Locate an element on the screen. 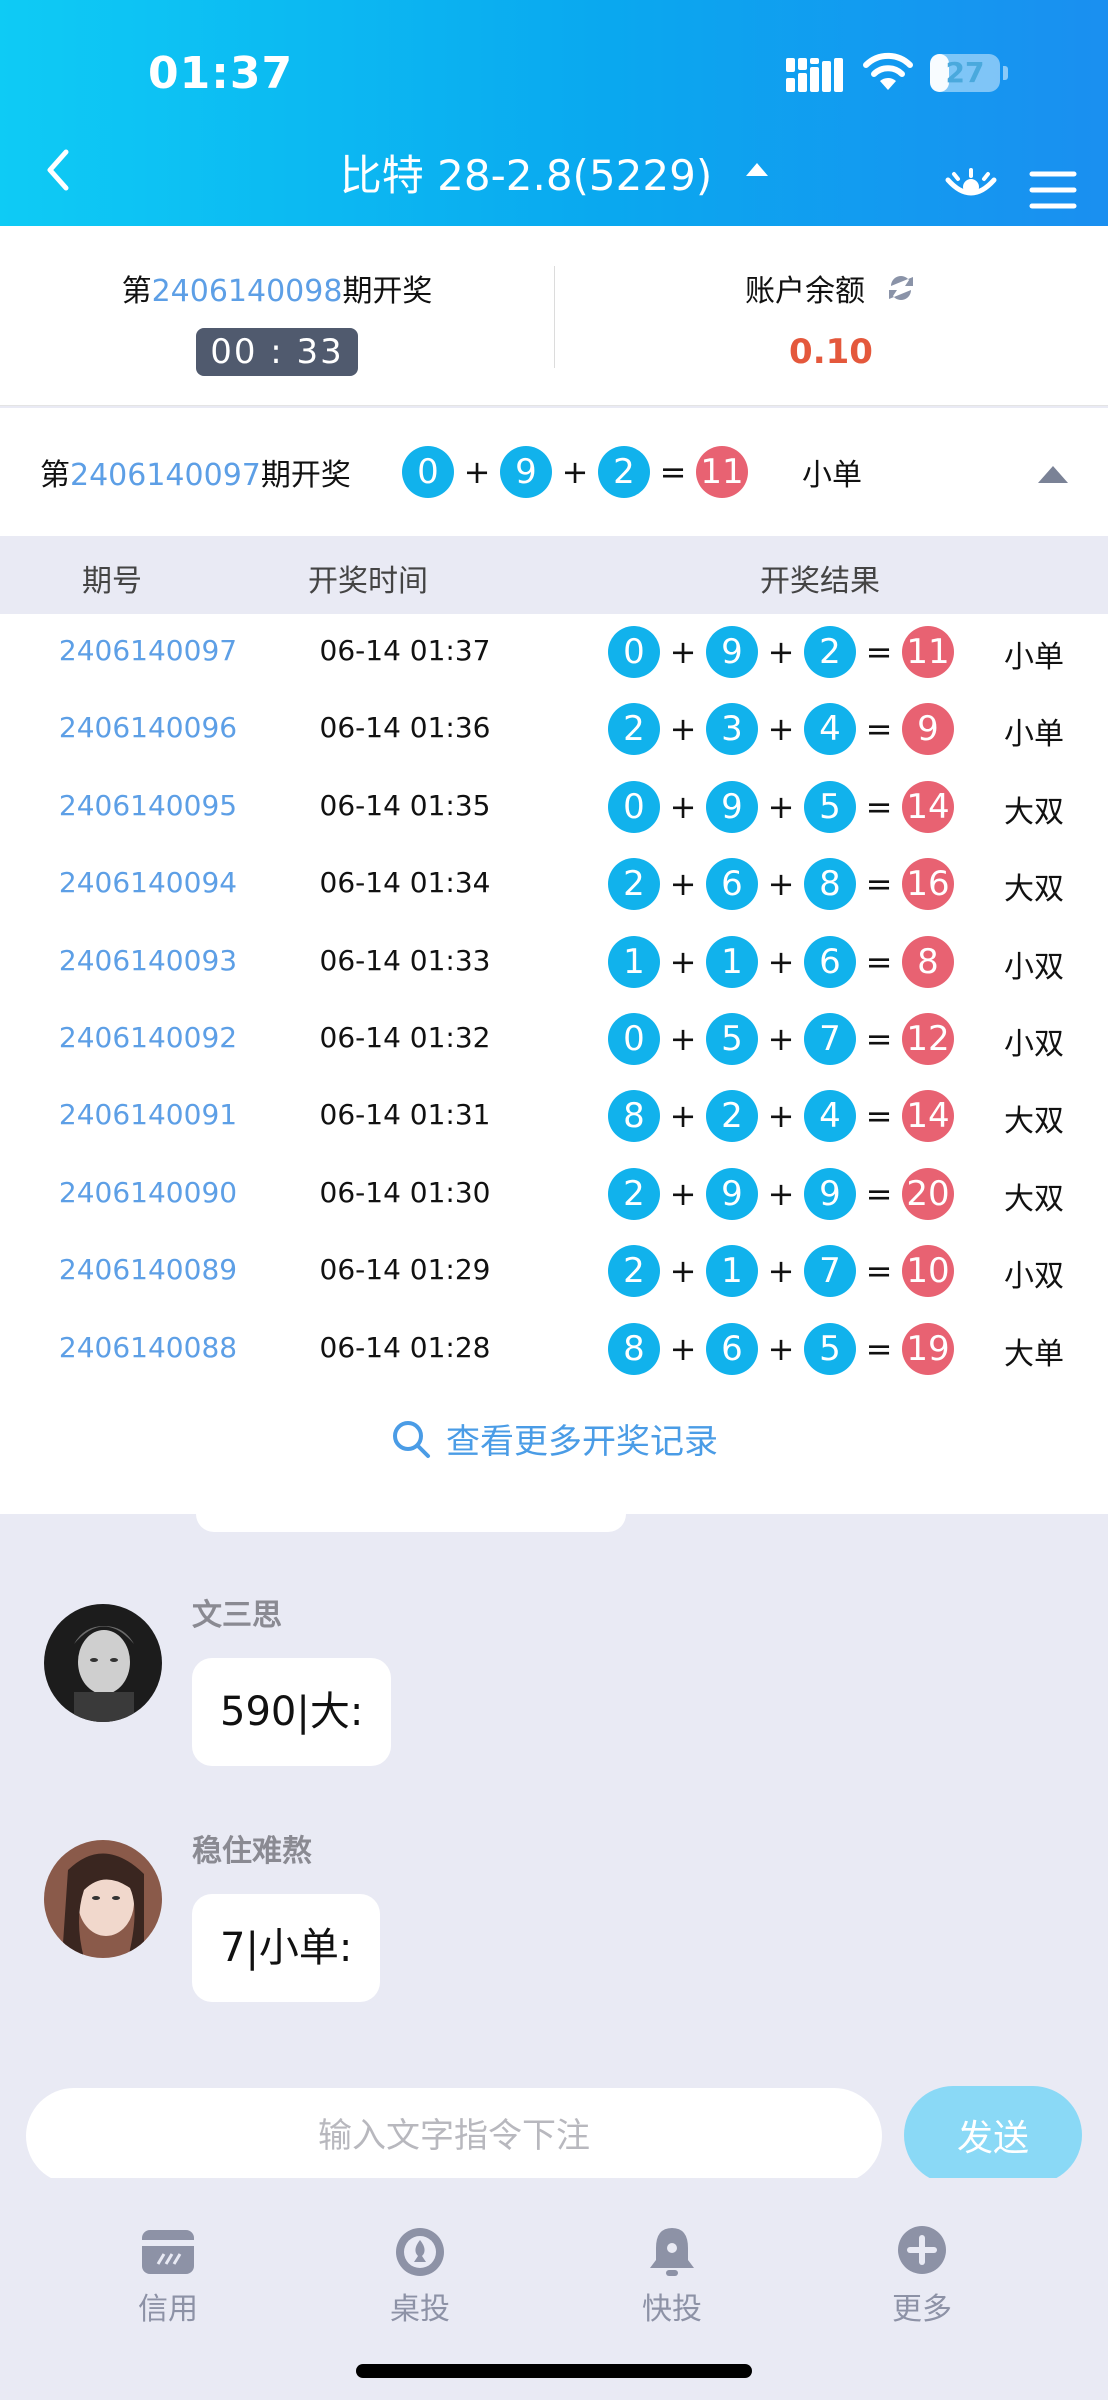  result-cell: 0 +5 +7 = 12 is located at coordinates (781, 1039).